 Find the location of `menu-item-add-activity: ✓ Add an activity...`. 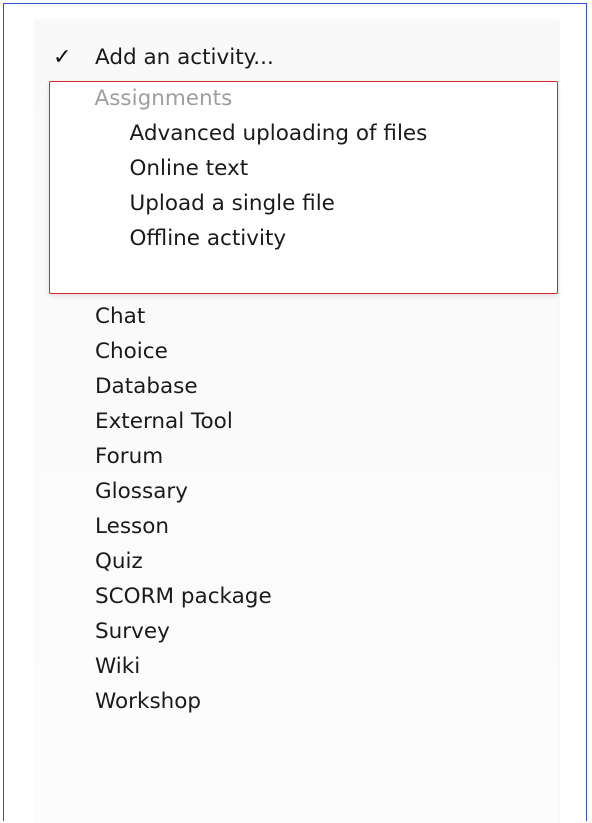

menu-item-add-activity: ✓ Add an activity... is located at coordinates (296, 57).